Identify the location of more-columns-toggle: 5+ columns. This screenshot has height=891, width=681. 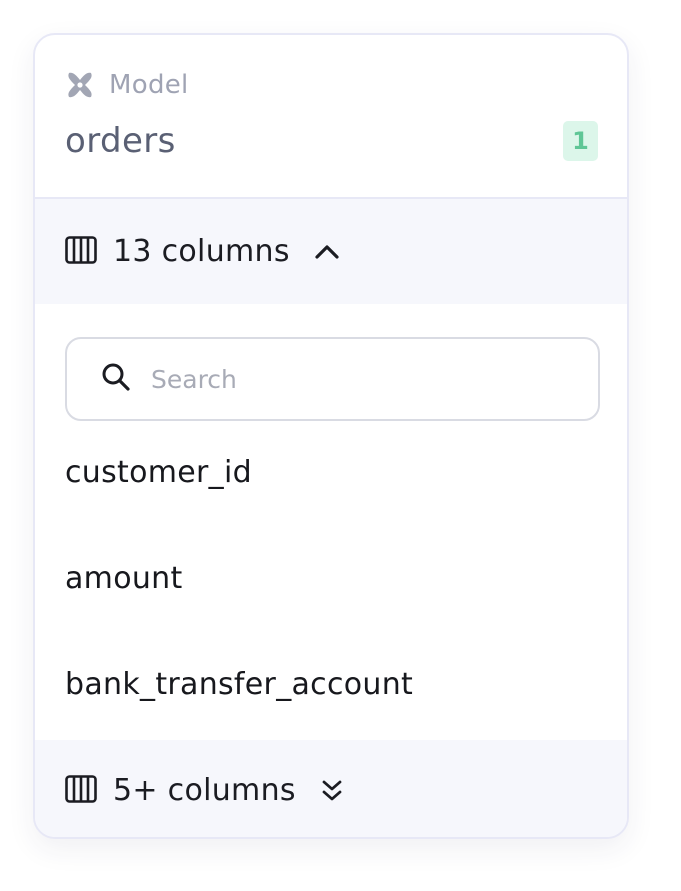
(331, 788).